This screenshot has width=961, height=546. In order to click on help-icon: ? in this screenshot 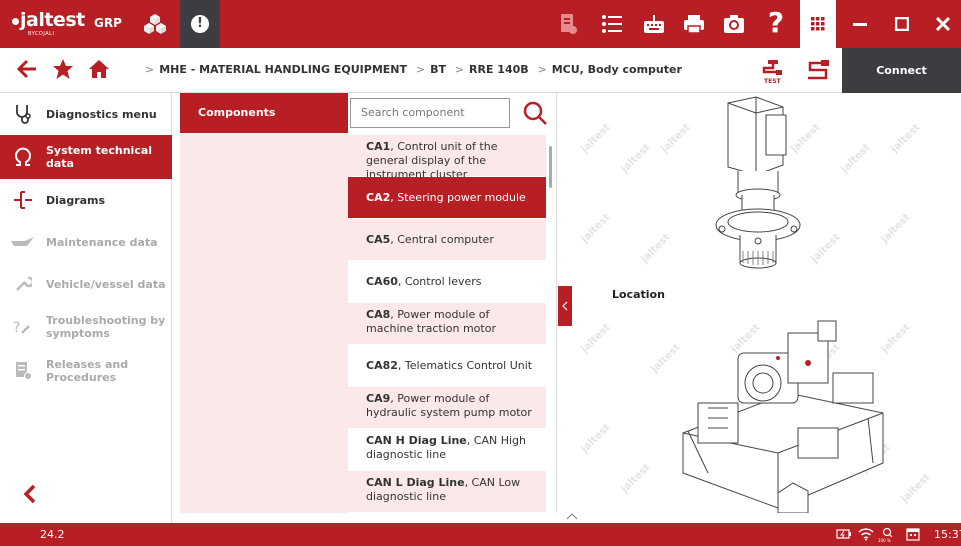, I will do `click(776, 22)`.